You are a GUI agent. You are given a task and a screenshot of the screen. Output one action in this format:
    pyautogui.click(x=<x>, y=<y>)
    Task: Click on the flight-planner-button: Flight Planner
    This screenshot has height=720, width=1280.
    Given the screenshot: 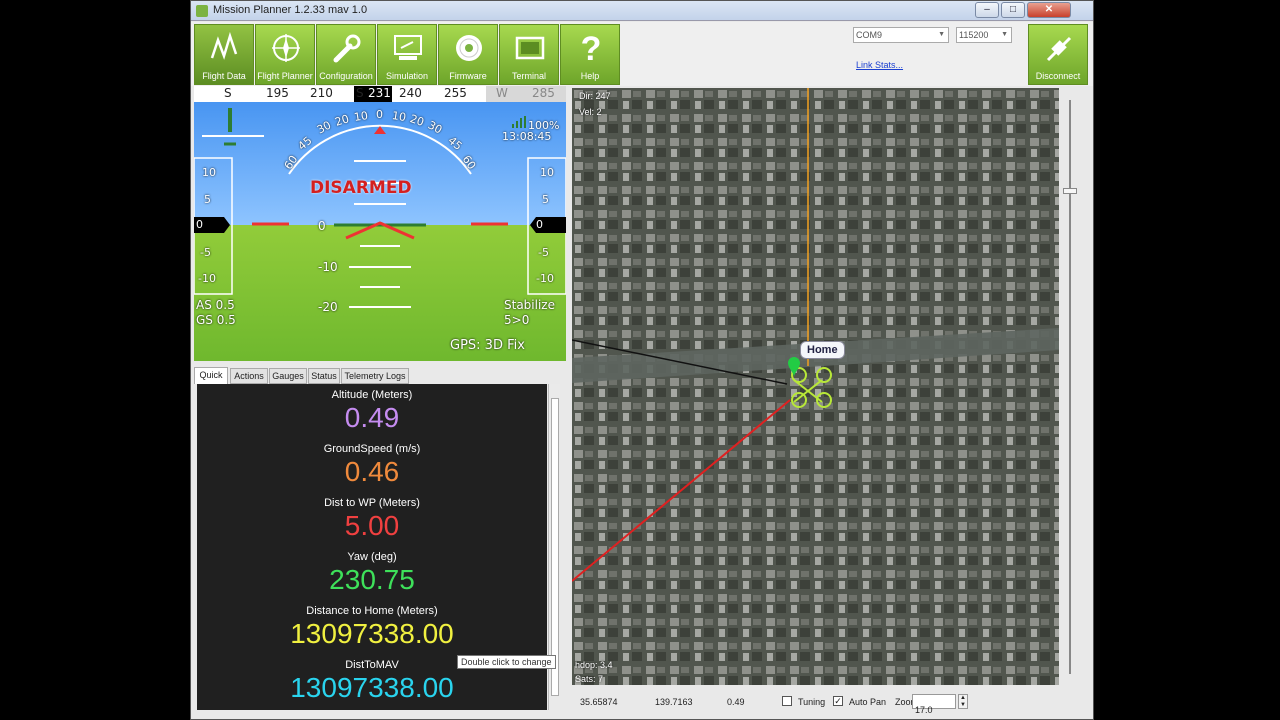 What is the action you would take?
    pyautogui.click(x=285, y=54)
    